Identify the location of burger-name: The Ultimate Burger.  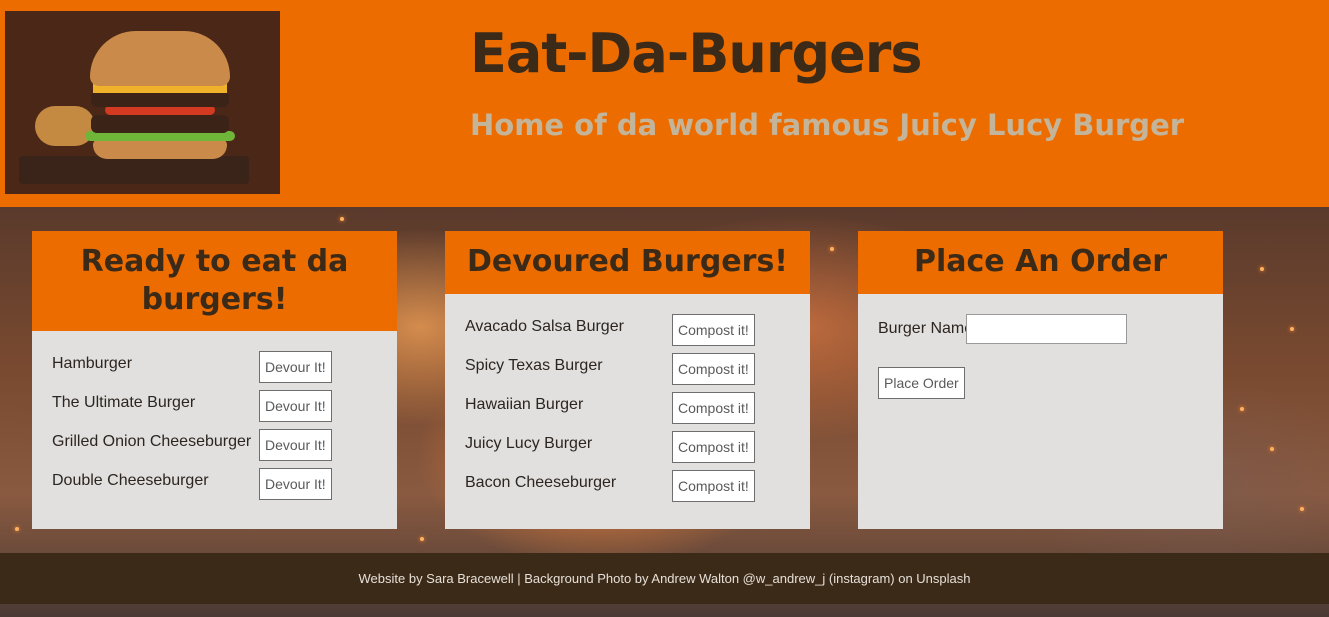
(124, 402).